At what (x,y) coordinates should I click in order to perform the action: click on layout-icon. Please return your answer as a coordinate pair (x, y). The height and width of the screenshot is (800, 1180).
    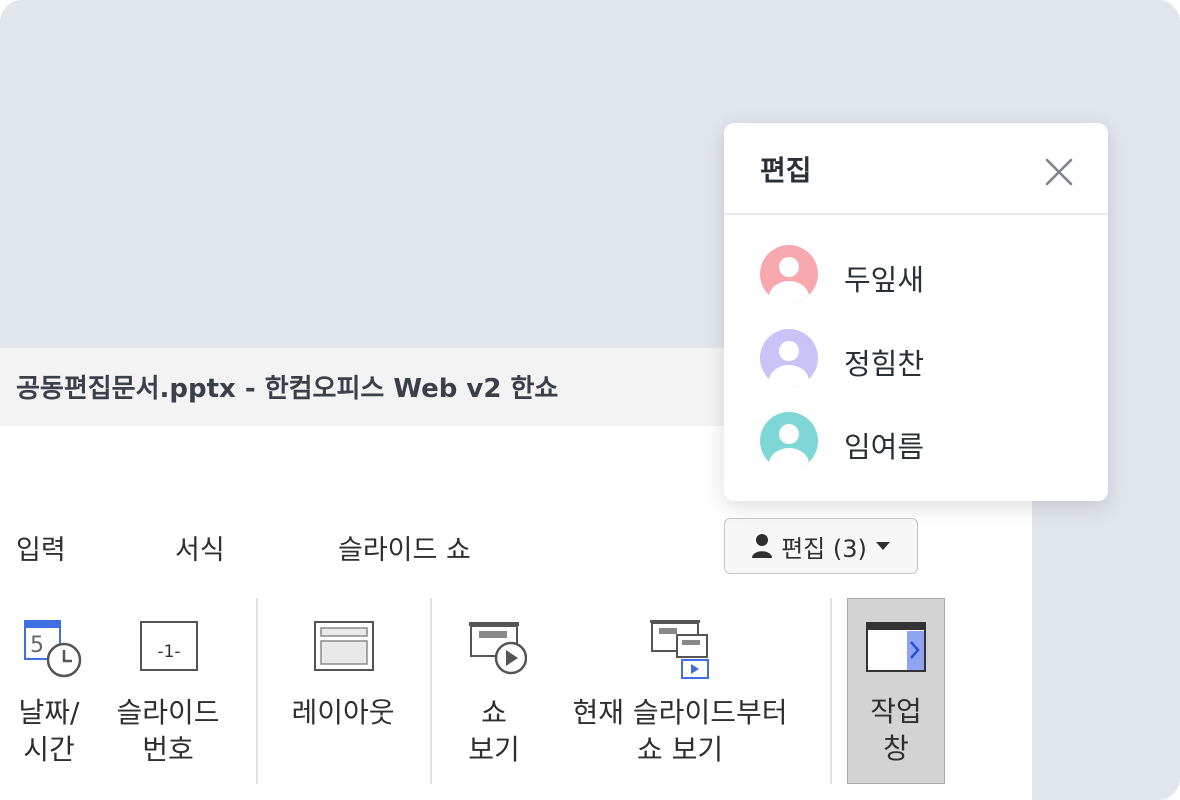
    Looking at the image, I should click on (344, 646).